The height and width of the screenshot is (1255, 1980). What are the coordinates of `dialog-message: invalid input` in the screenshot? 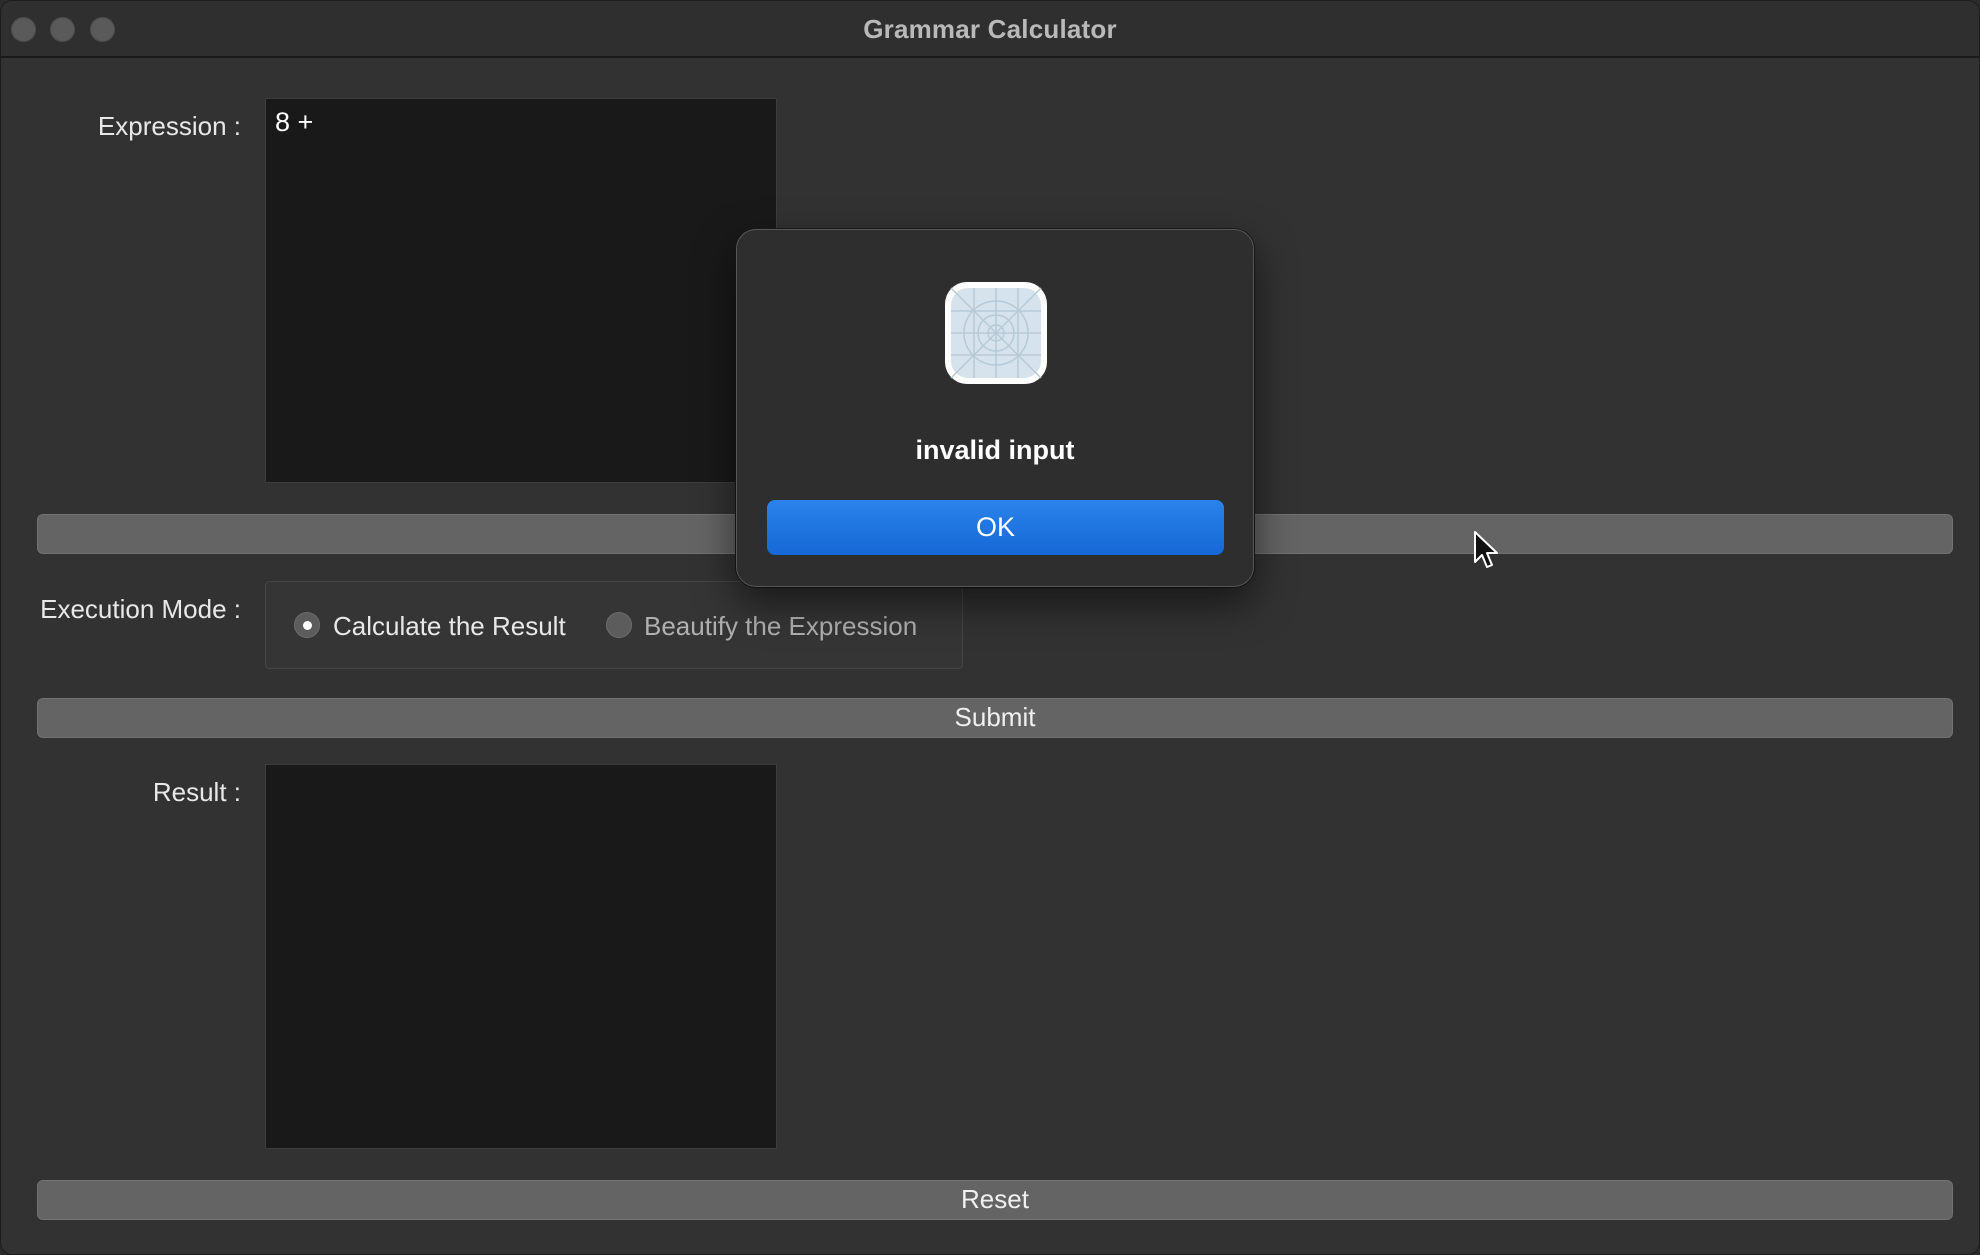 It's located at (995, 450).